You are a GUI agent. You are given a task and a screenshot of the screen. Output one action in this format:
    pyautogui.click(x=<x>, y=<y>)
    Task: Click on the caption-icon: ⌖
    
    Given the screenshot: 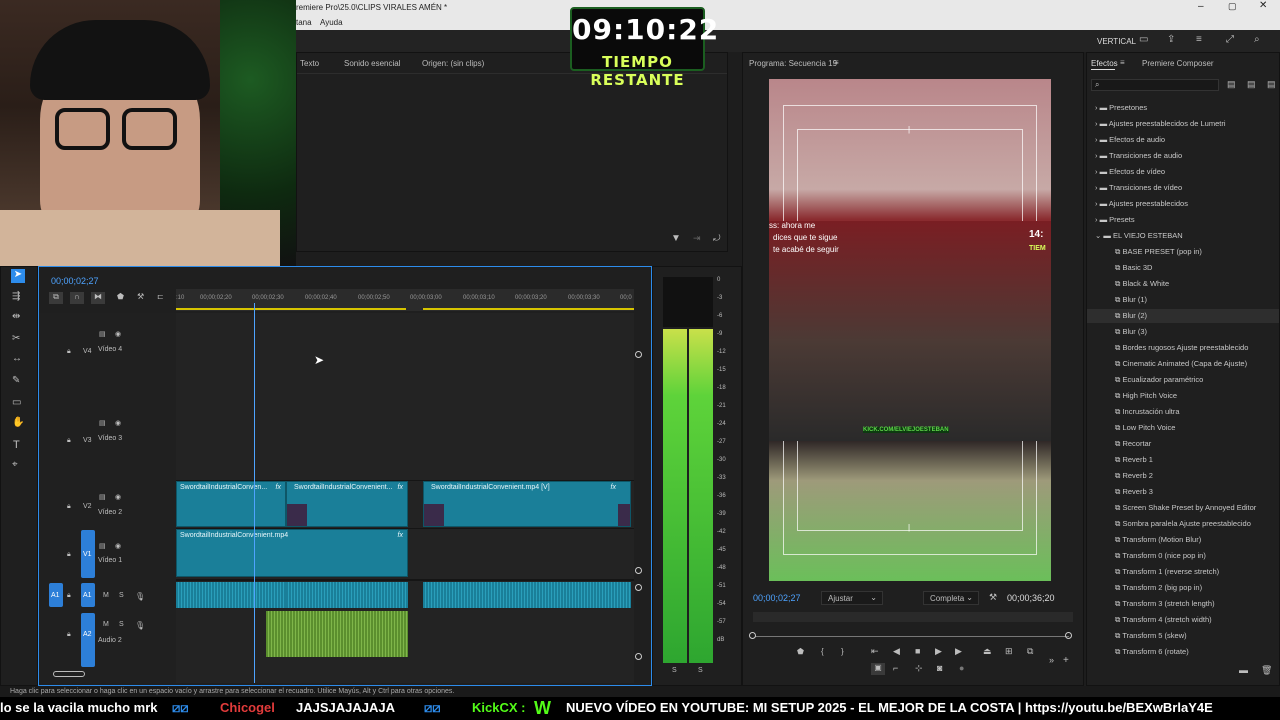 What is the action you would take?
    pyautogui.click(x=15, y=464)
    